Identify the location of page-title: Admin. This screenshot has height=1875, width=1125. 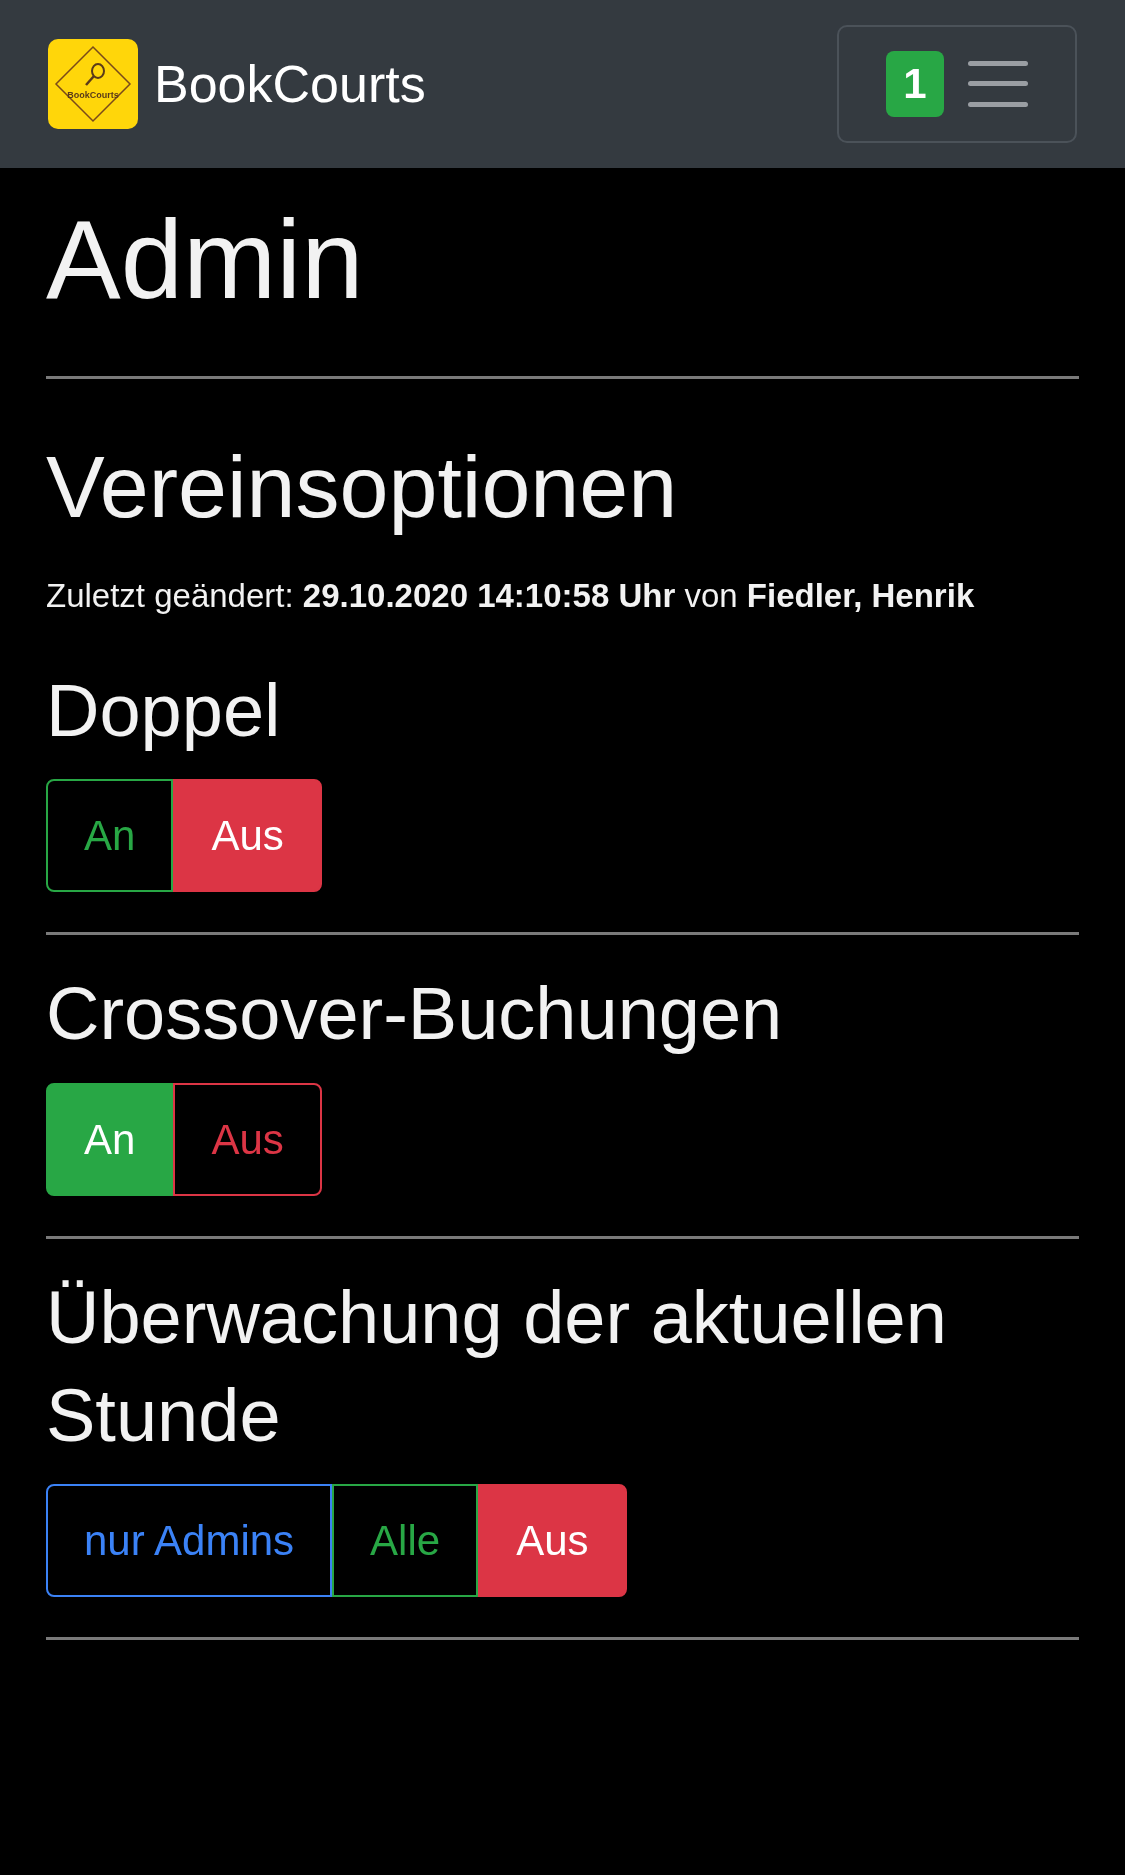
(205, 256).